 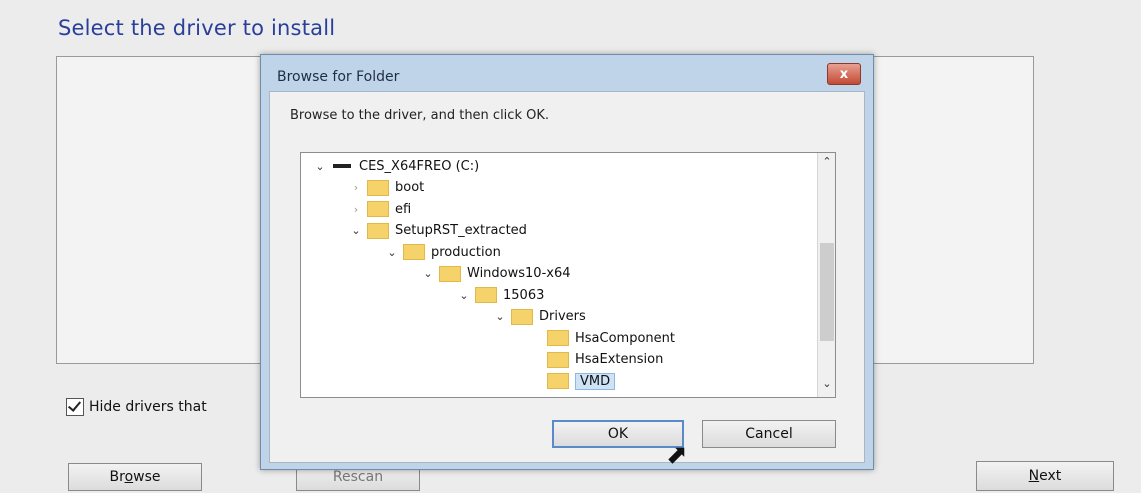 I want to click on page-title: Select the driver to install, so click(x=197, y=28).